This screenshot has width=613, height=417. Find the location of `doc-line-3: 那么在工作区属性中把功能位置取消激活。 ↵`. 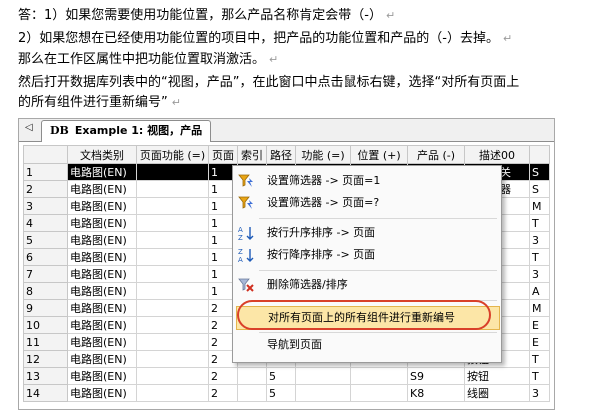

doc-line-3: 那么在工作区属性中把功能位置取消激活。 ↵ is located at coordinates (148, 59).